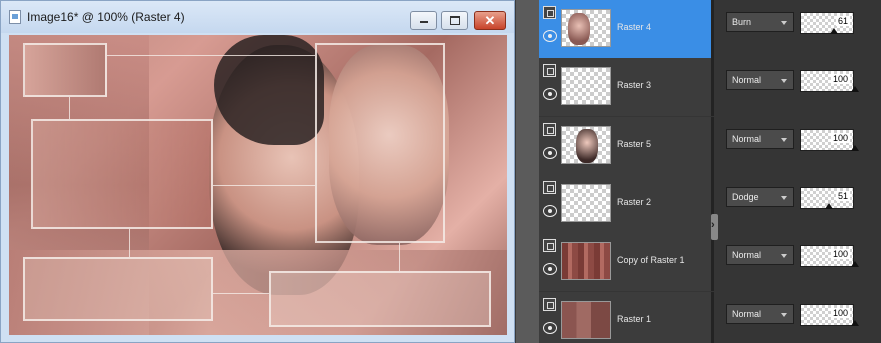  I want to click on layer-name: Raster 5, so click(634, 144).